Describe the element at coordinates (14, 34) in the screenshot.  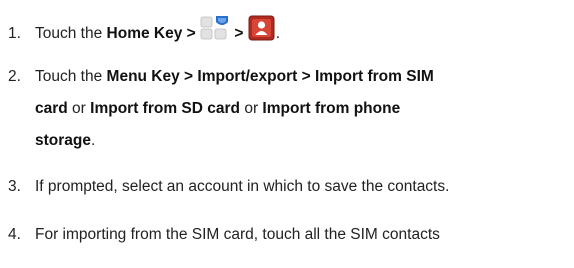
I see `step-number: 1.` at that location.